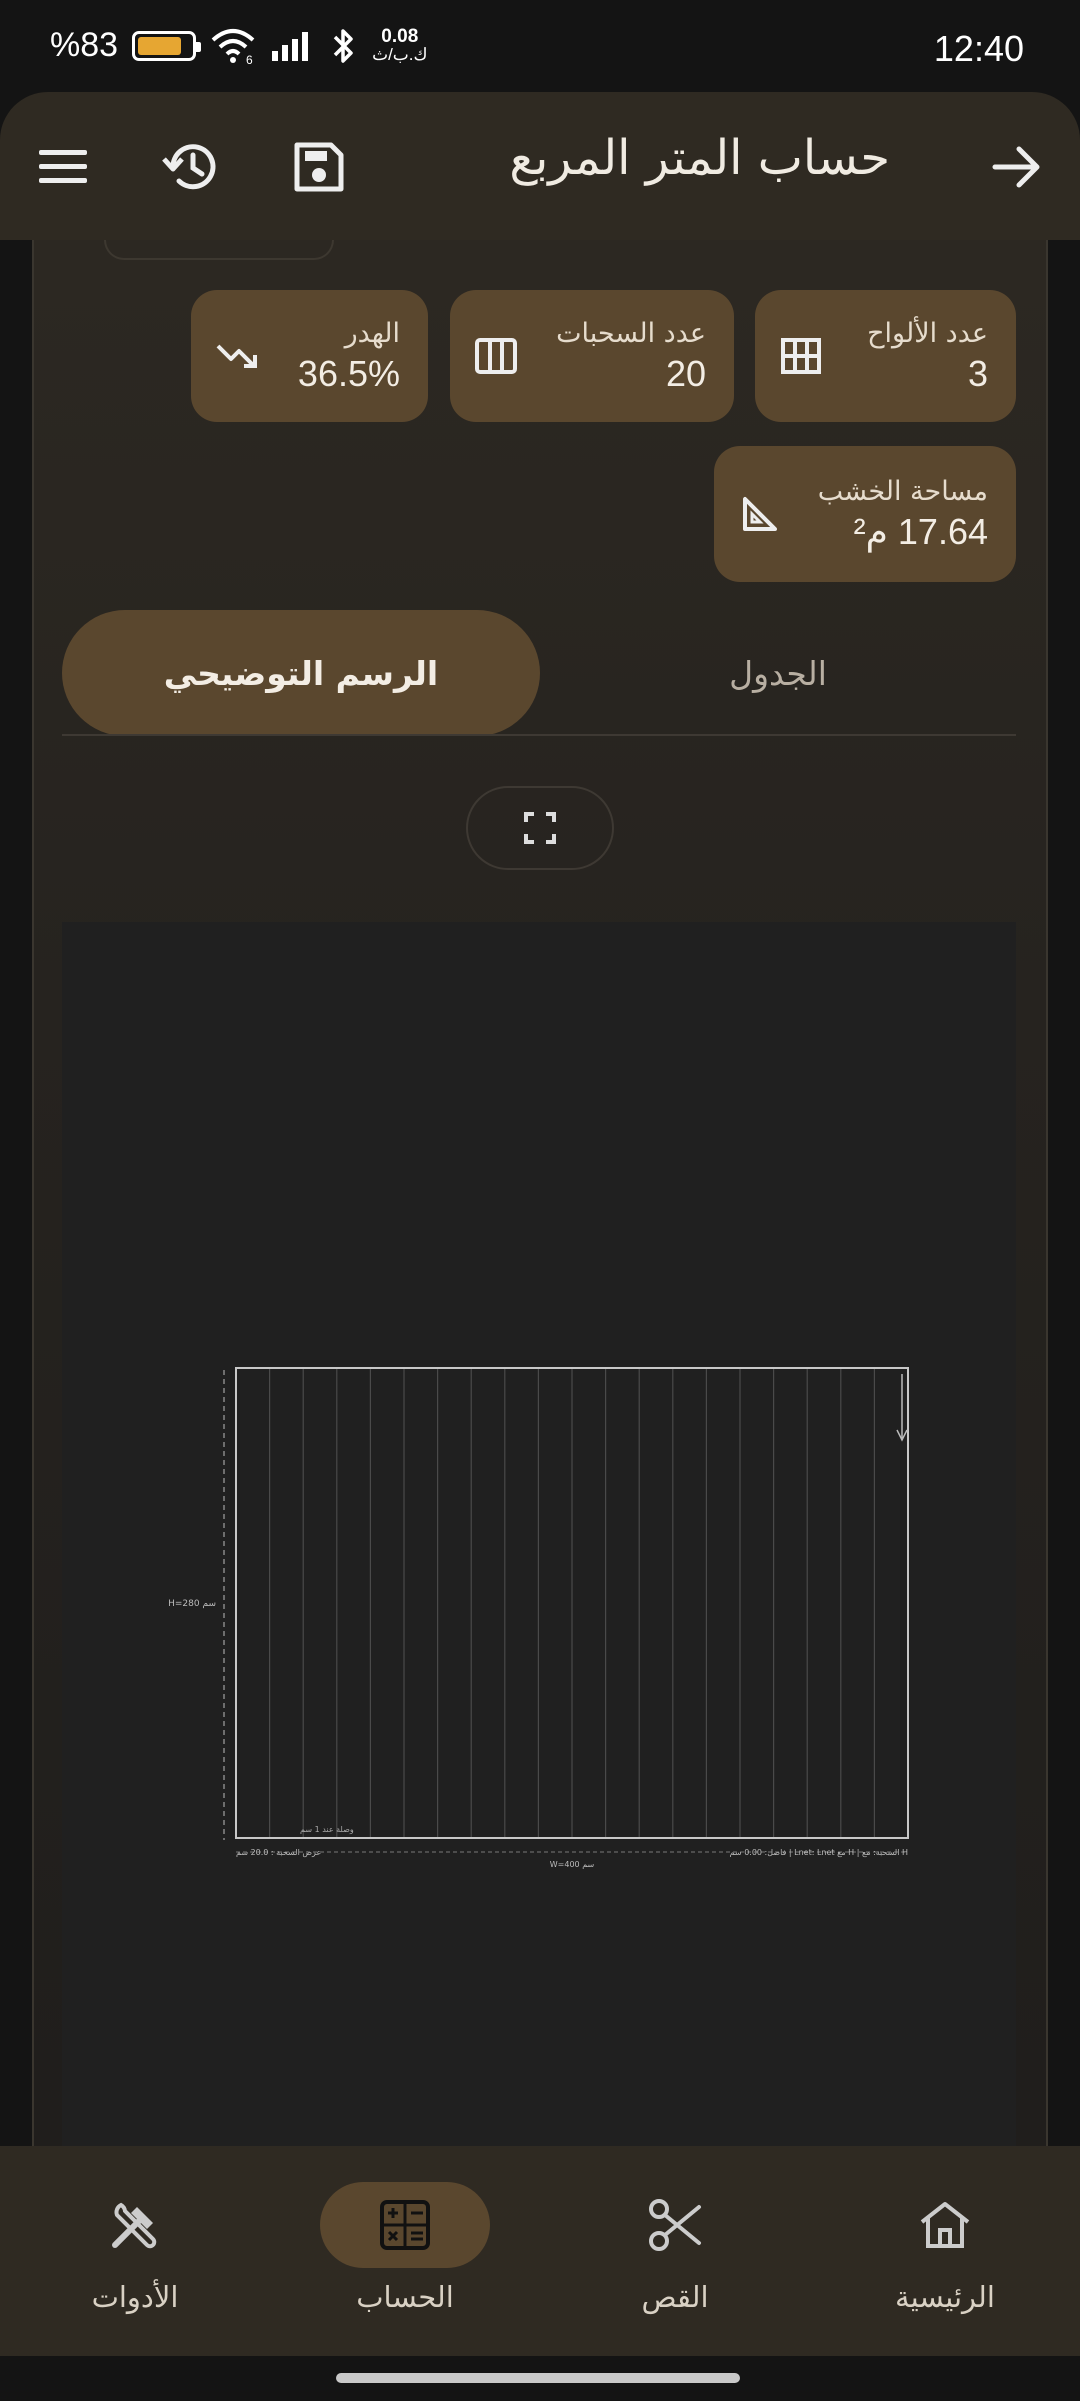 This screenshot has width=1080, height=2401. I want to click on nav-label: الحساب, so click(405, 2297).